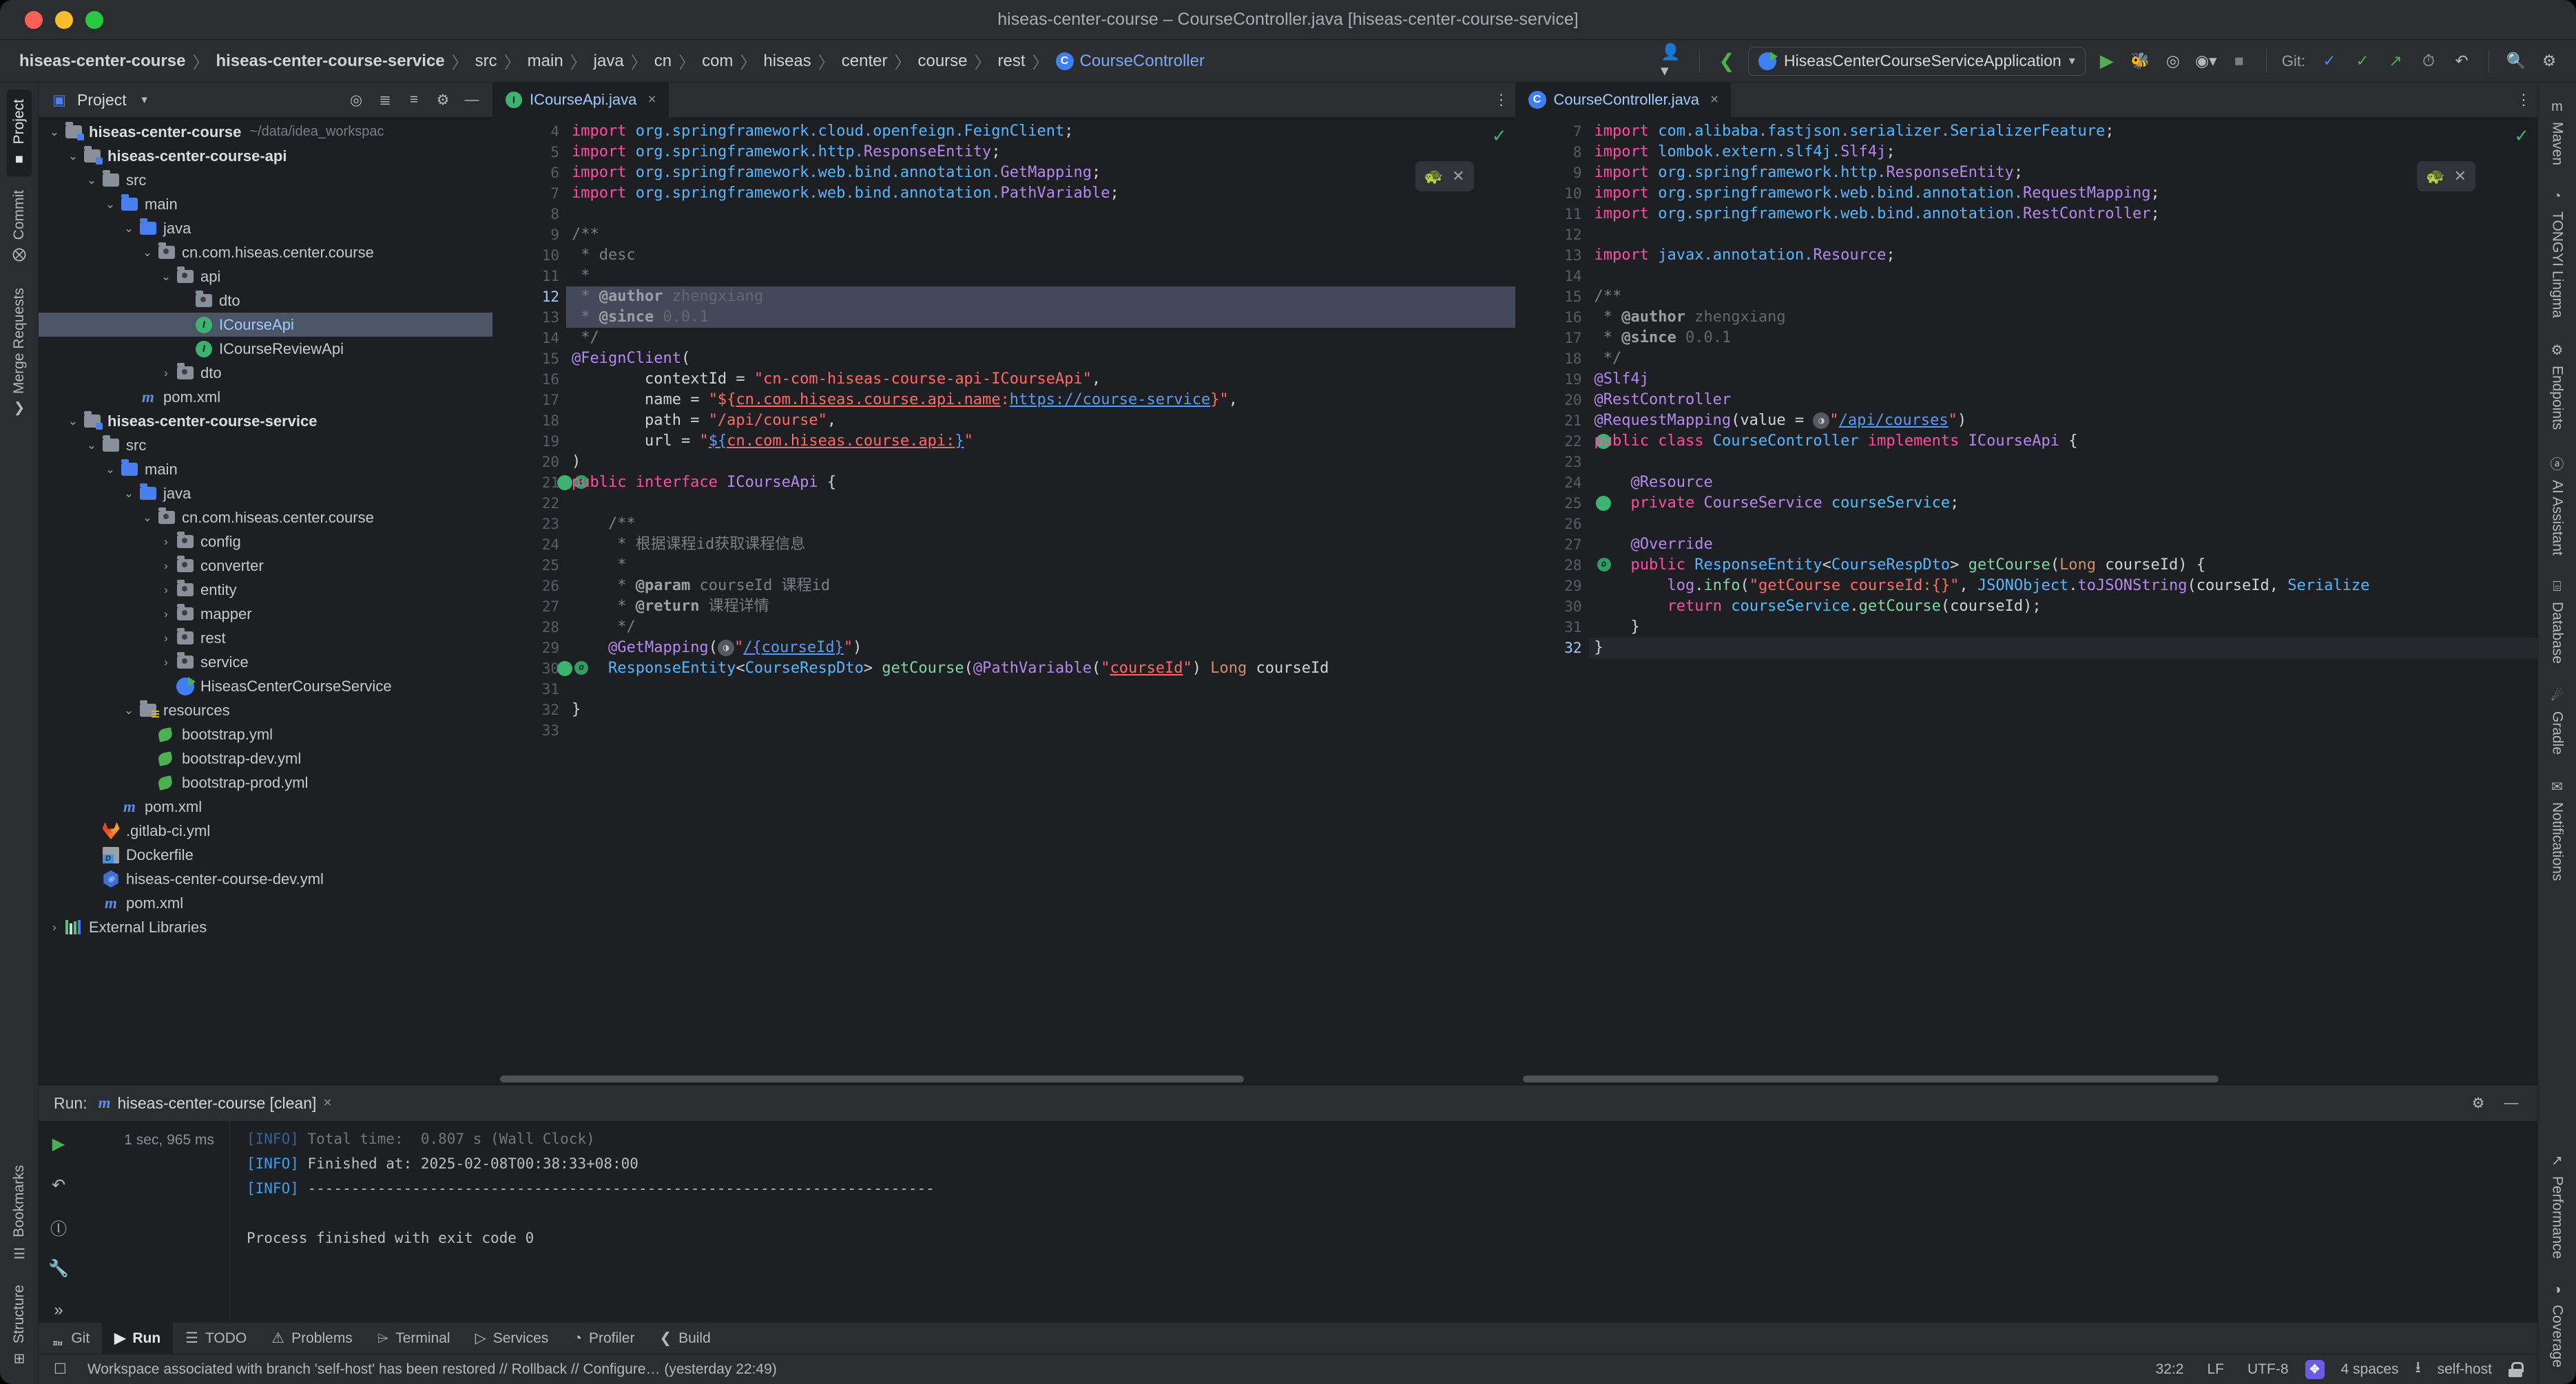 This screenshot has width=2576, height=1384. What do you see at coordinates (1672, 61) in the screenshot?
I see `user-avatar-icon: 👤▾` at bounding box center [1672, 61].